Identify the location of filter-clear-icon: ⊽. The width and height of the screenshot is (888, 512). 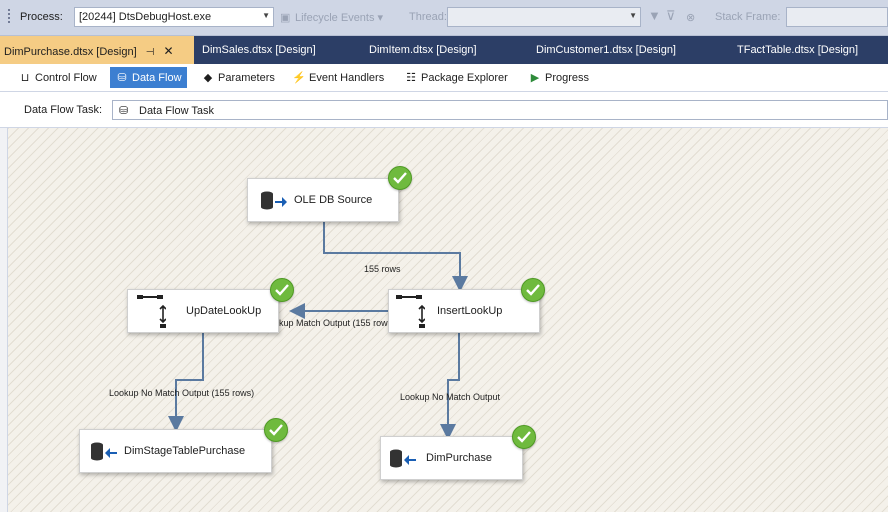
(671, 16).